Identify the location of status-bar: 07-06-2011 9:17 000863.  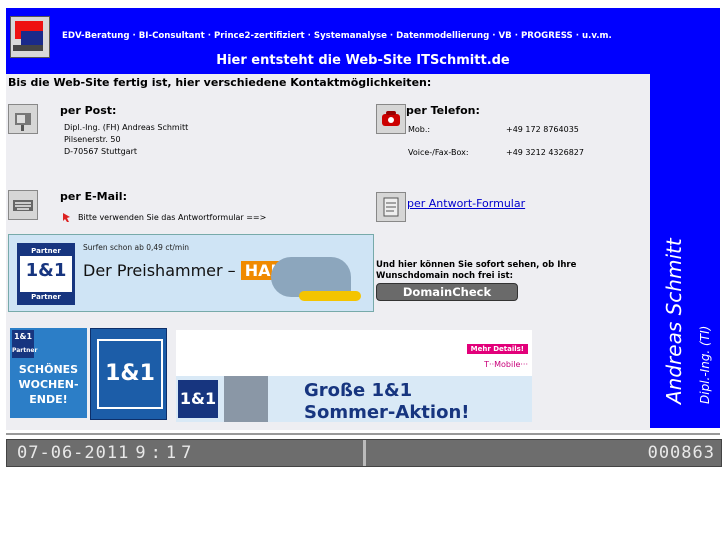
(364, 453).